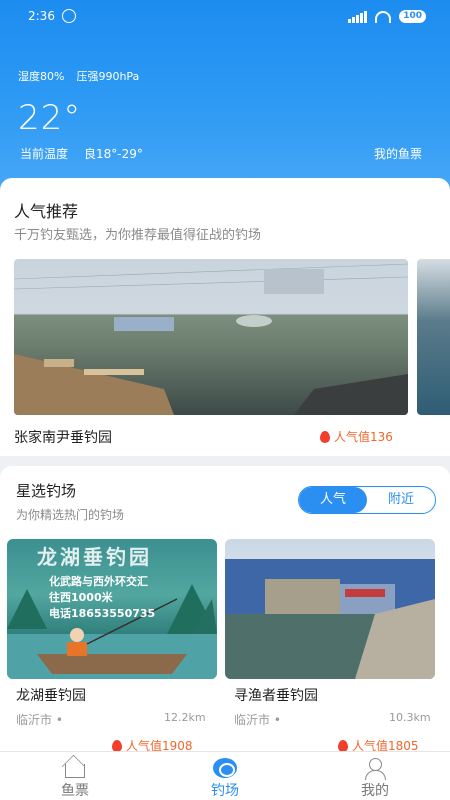  What do you see at coordinates (102, 613) in the screenshot?
I see `sign-line-3: 电话18653550735` at bounding box center [102, 613].